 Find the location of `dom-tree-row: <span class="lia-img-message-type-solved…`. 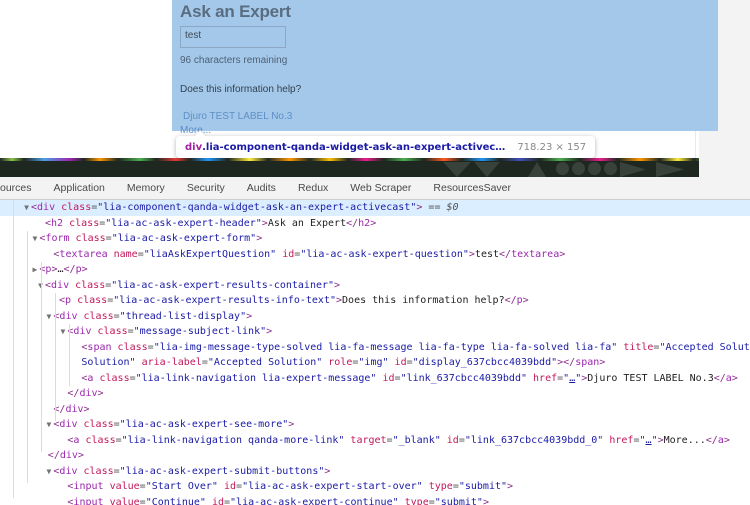

dom-tree-row: <span class="lia-img-message-type-solved… is located at coordinates (375, 348).